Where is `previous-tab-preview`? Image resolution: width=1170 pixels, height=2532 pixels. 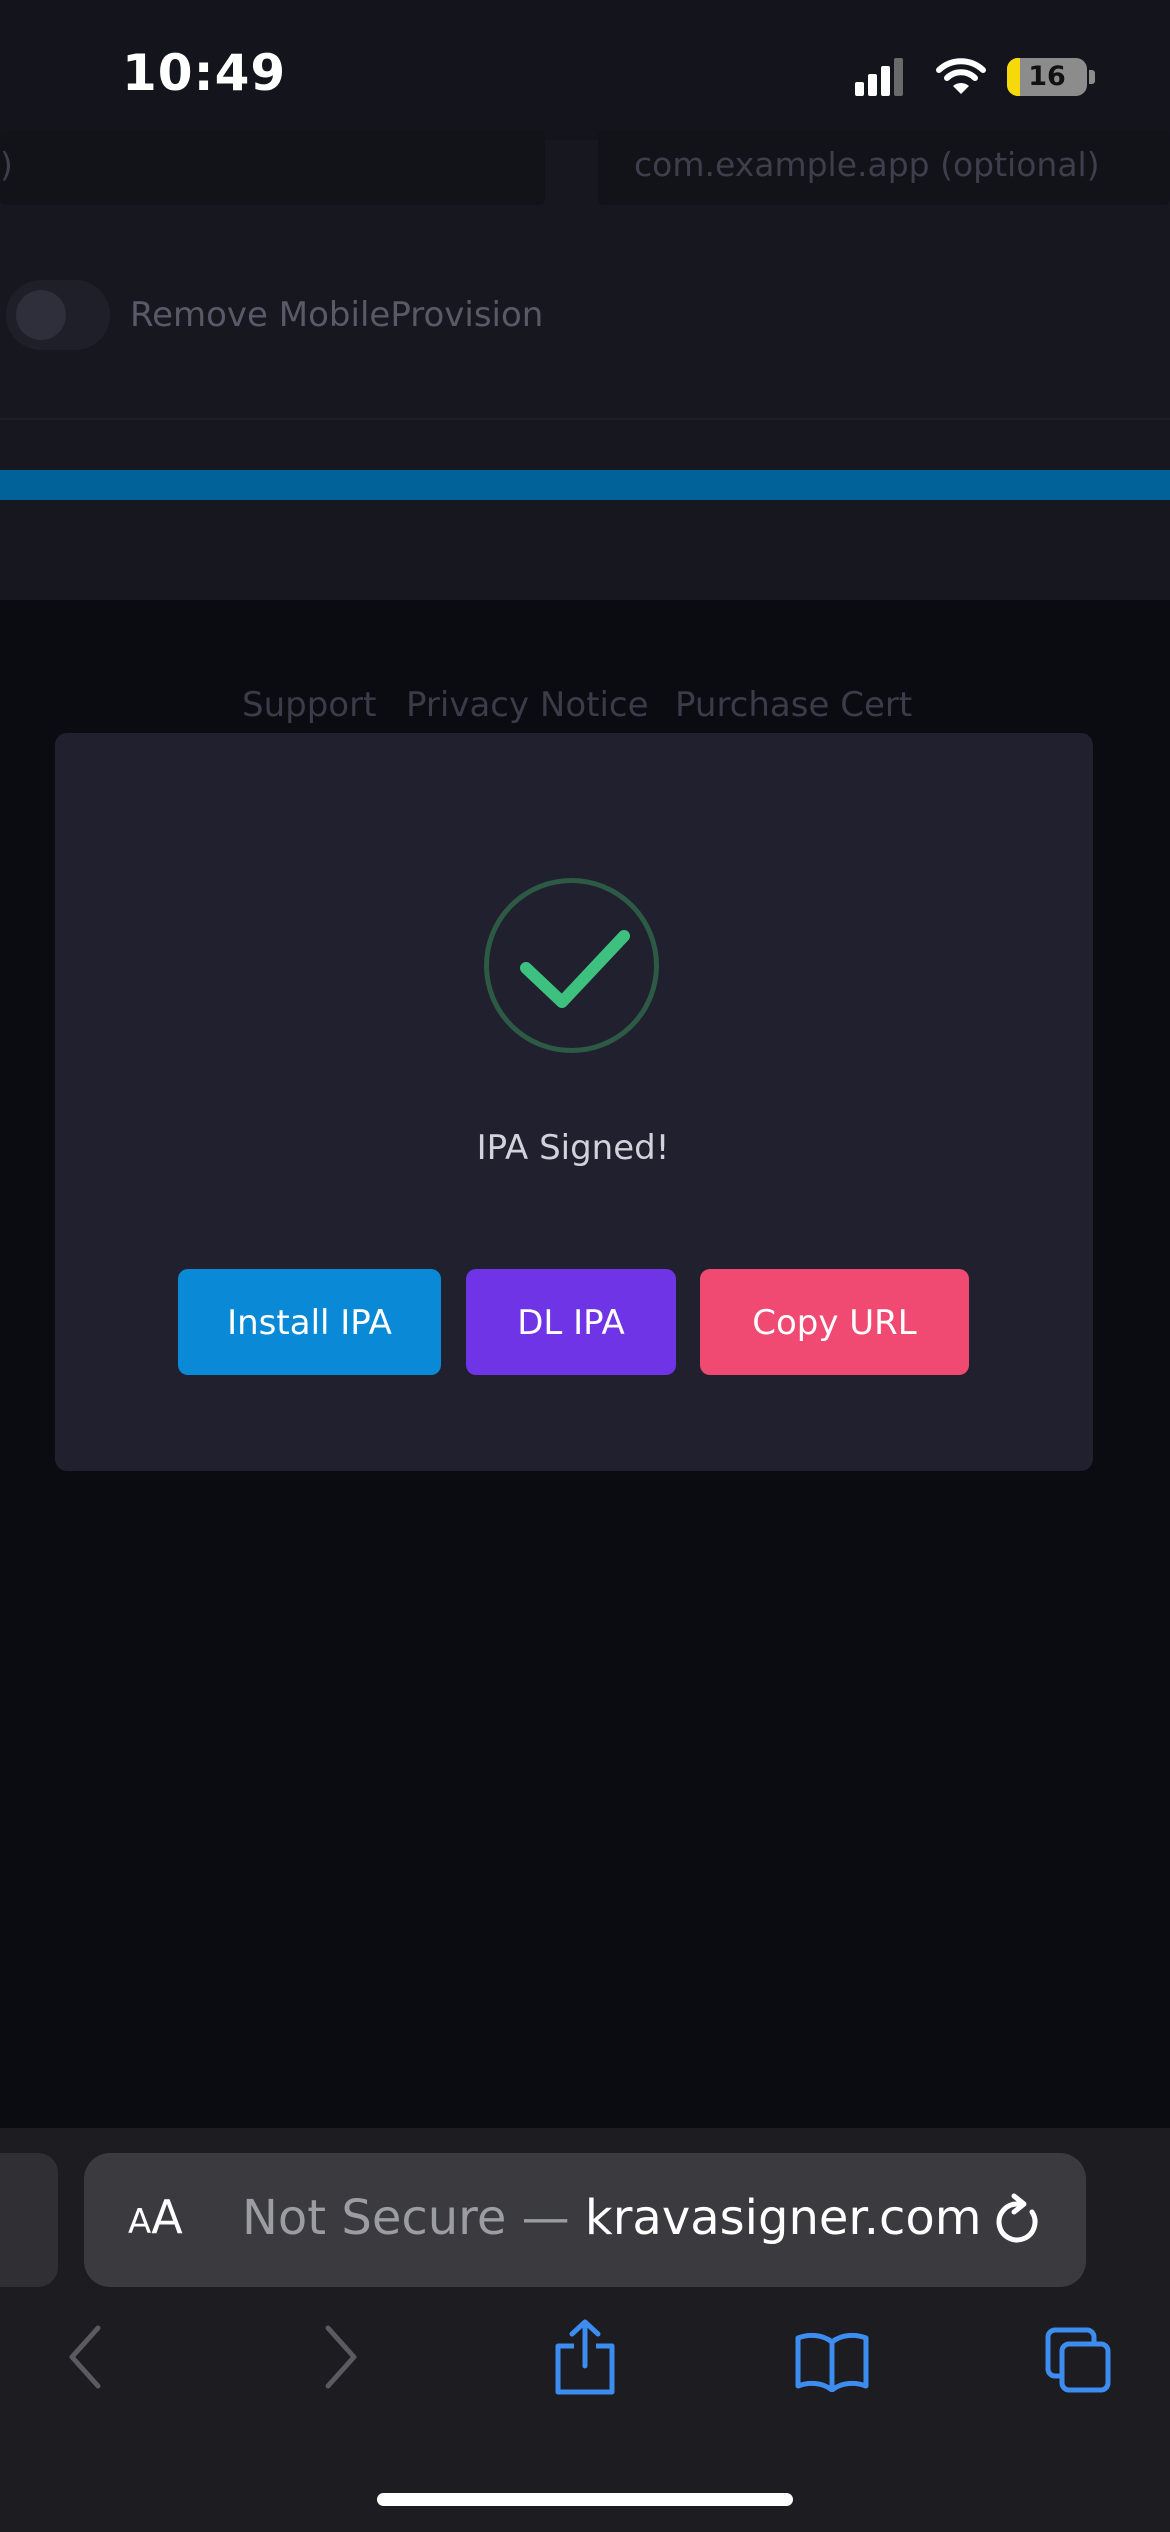
previous-tab-preview is located at coordinates (29, 2220).